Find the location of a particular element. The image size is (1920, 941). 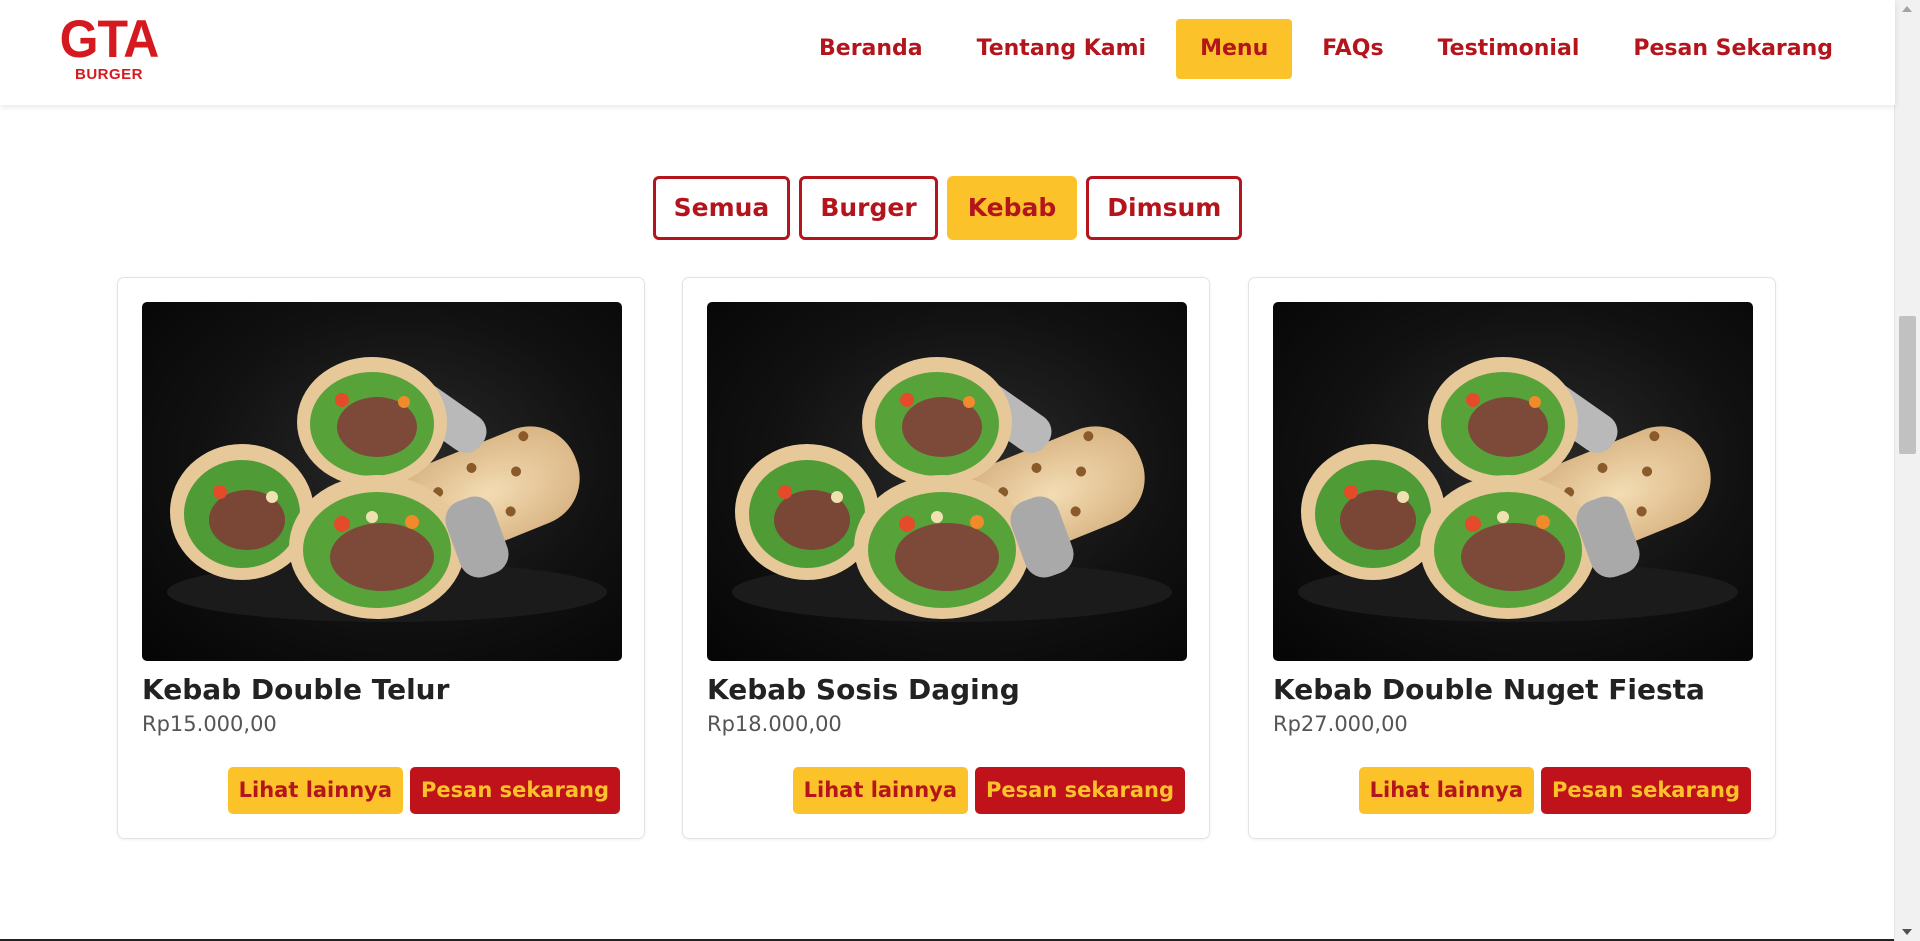

filter-dimsum-button: Dimsum is located at coordinates (1164, 208).